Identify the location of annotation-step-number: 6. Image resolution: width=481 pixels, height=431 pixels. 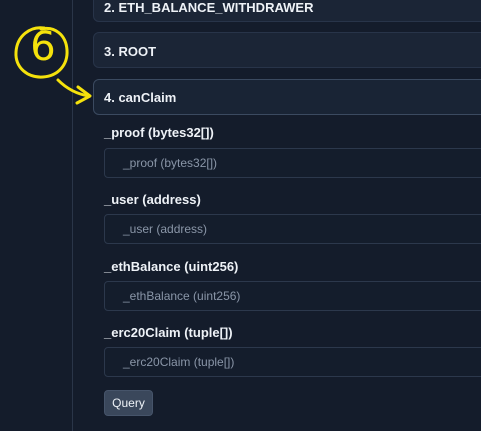
(43, 47).